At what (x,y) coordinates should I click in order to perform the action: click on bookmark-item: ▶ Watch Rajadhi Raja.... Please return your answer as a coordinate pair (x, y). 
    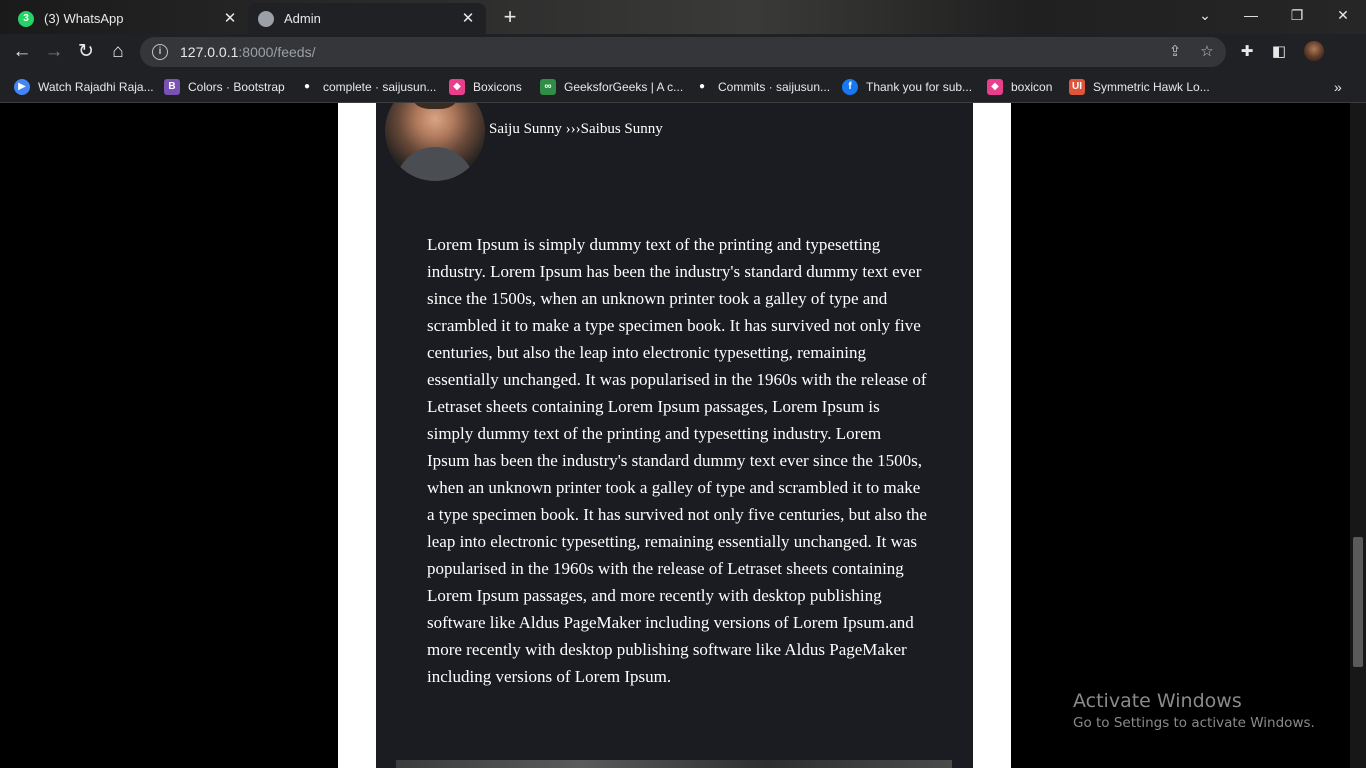
    Looking at the image, I should click on (84, 87).